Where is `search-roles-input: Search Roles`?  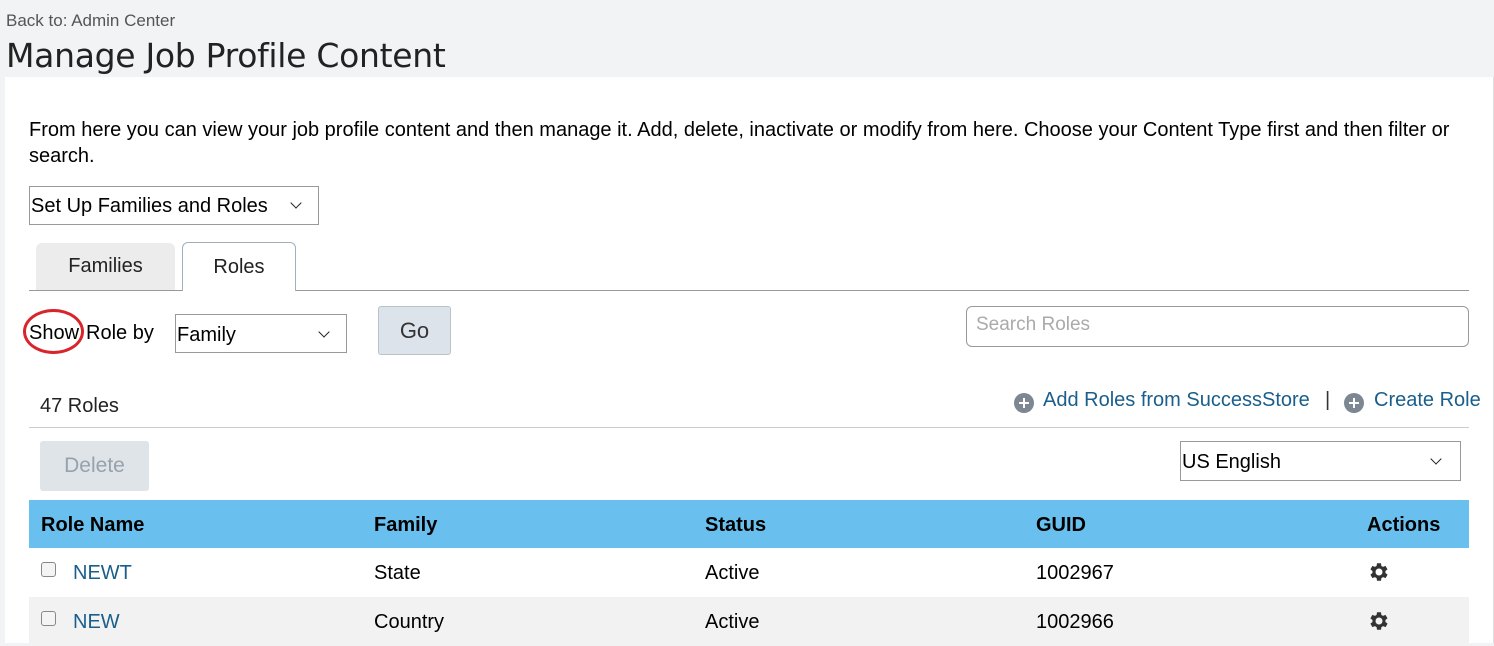
search-roles-input: Search Roles is located at coordinates (1217, 326).